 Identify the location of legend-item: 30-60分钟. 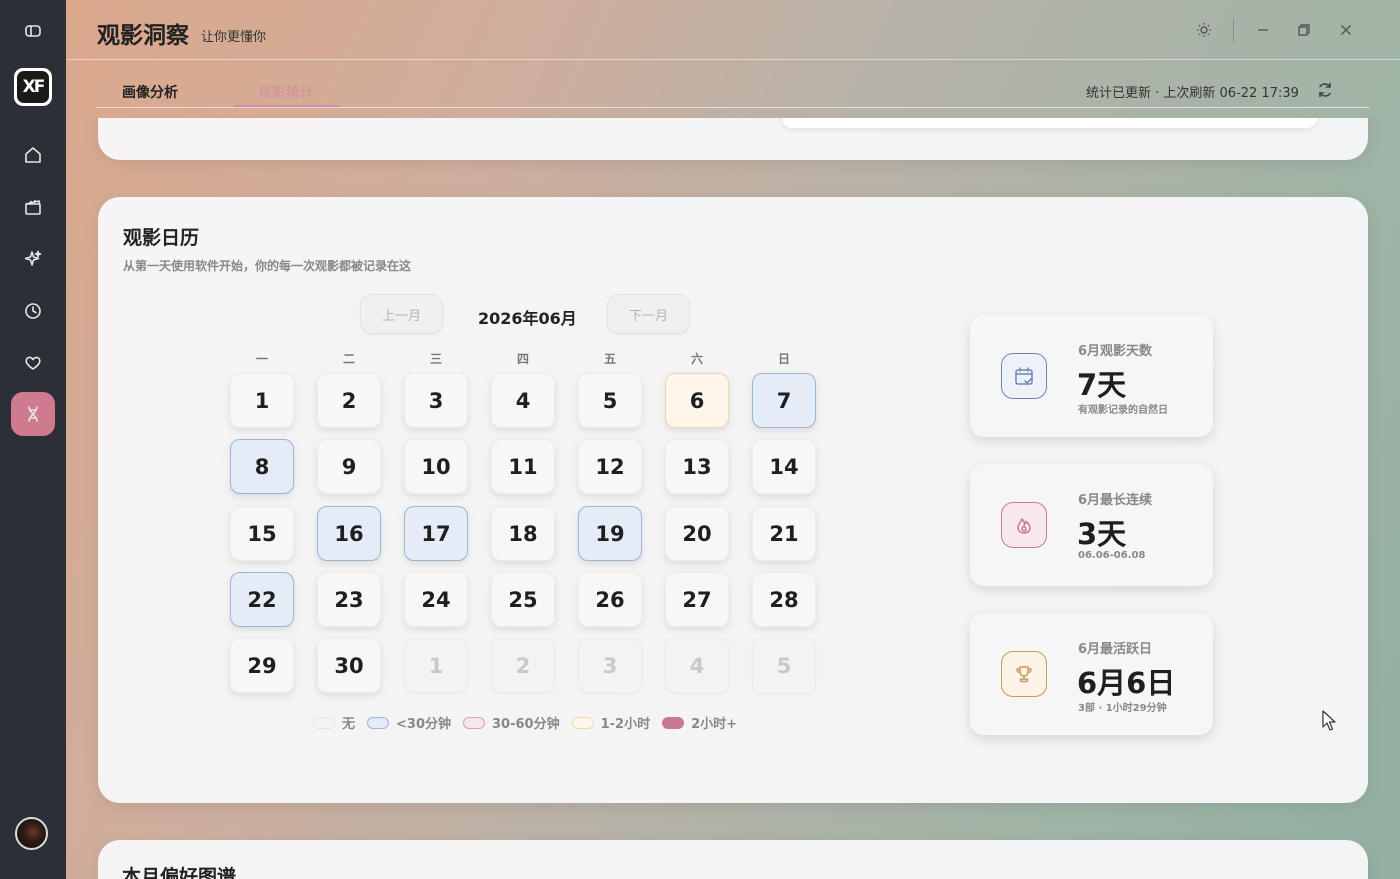
(511, 722).